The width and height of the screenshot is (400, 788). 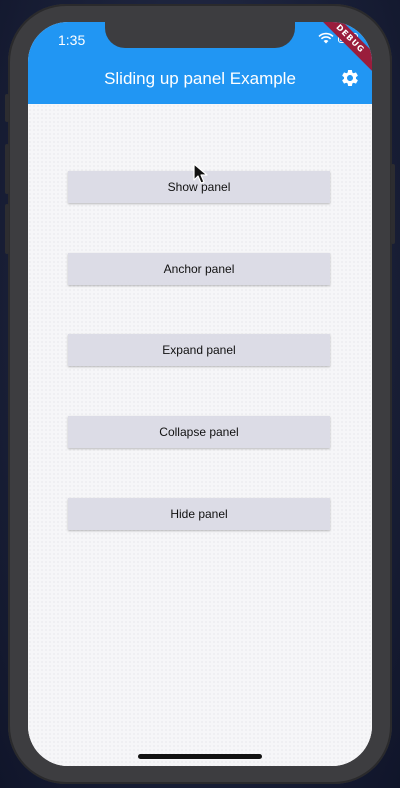 What do you see at coordinates (7, 229) in the screenshot?
I see `volume-down-button` at bounding box center [7, 229].